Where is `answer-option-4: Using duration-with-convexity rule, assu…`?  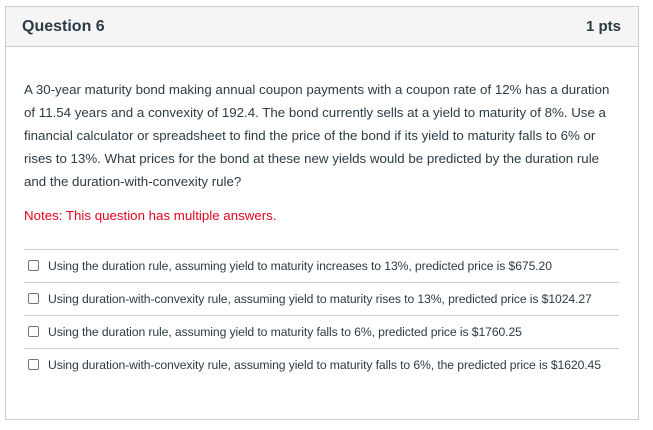 answer-option-4: Using duration-with-convexity rule, assu… is located at coordinates (321, 365).